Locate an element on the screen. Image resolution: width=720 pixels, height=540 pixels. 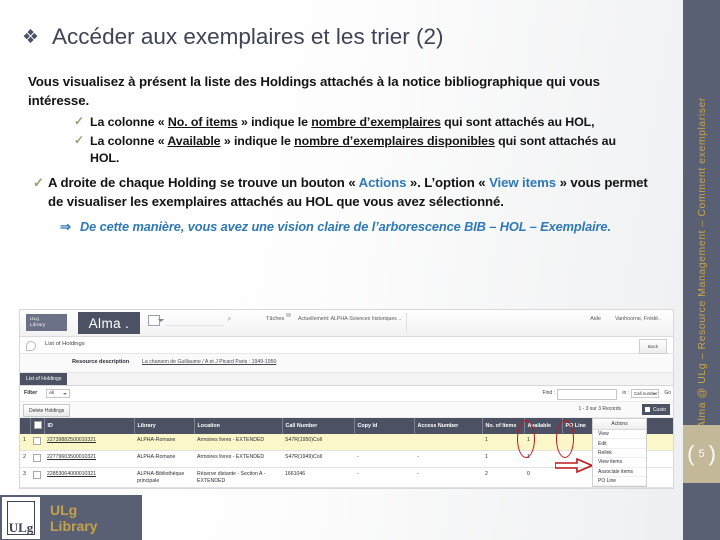
th-call-number: Call Number is located at coordinates (318, 426).